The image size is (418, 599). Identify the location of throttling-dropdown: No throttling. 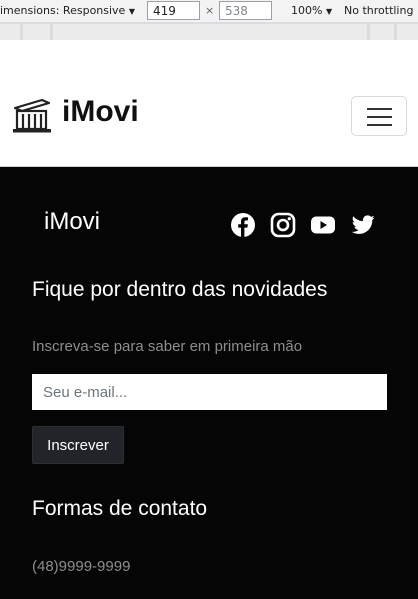
(378, 10).